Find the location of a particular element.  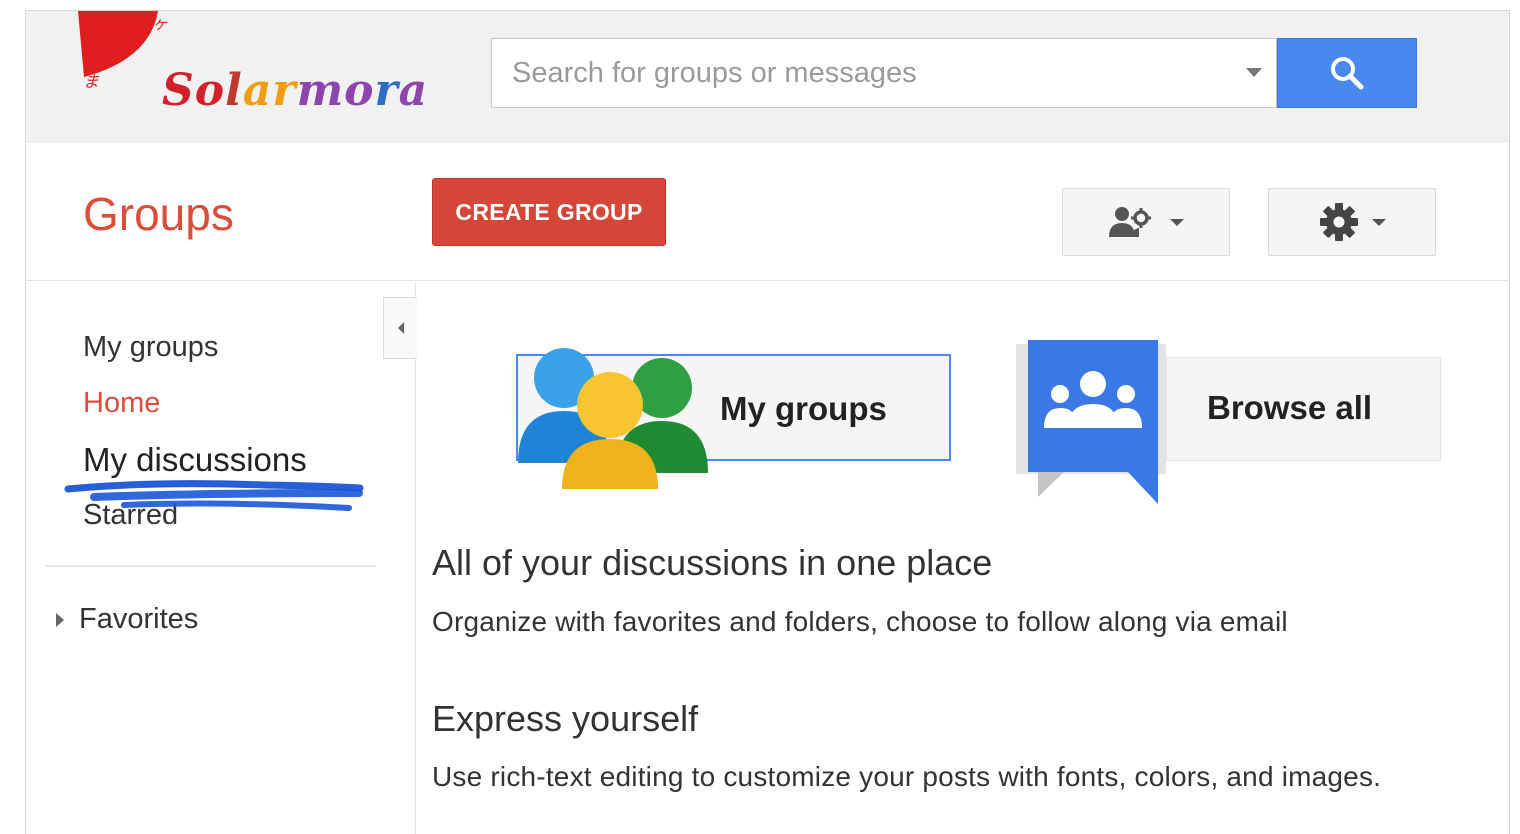

people-settings-icon is located at coordinates (1130, 222).